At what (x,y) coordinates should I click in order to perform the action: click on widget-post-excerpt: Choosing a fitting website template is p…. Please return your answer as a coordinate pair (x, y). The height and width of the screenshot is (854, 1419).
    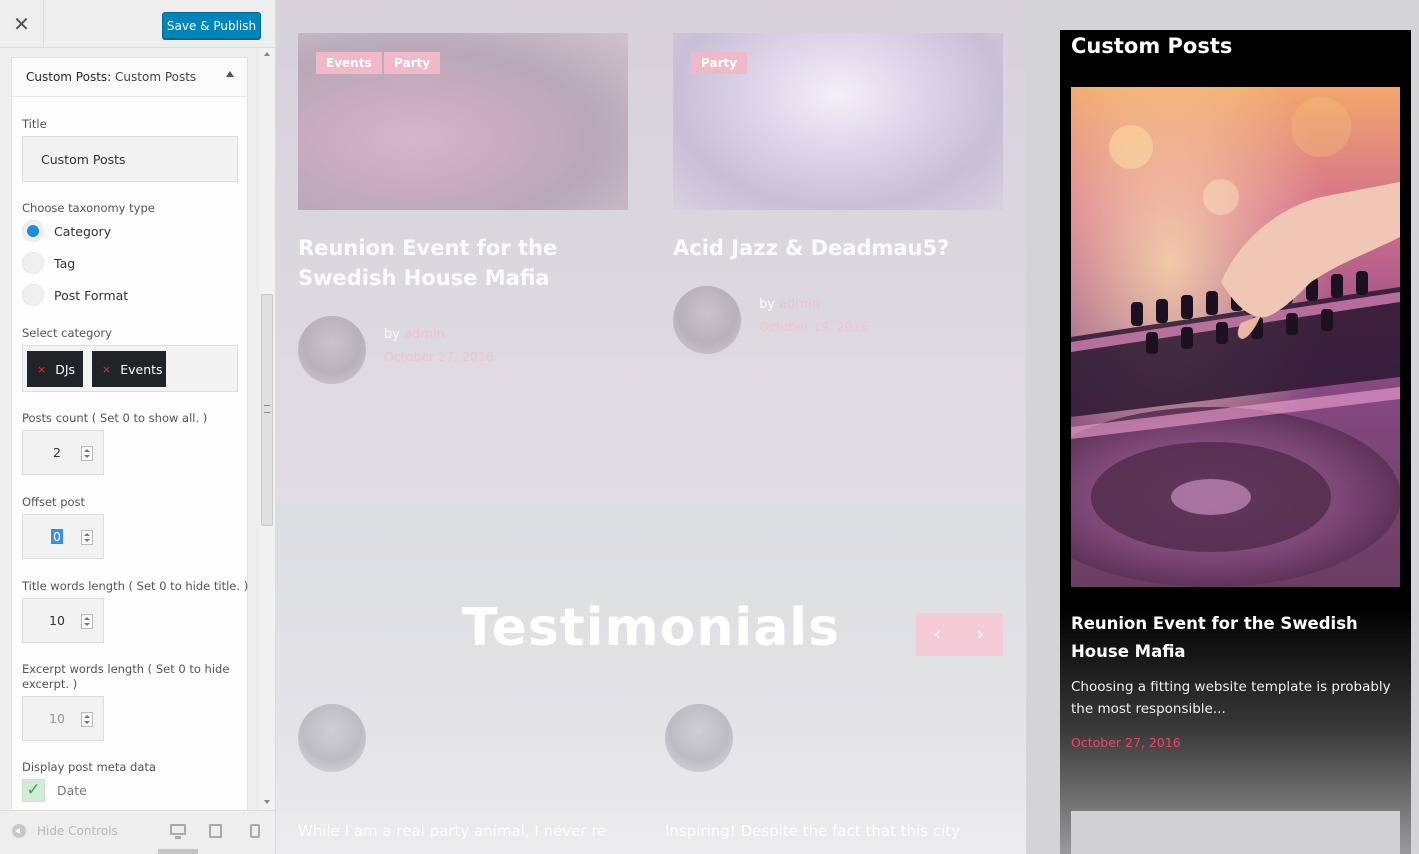
    Looking at the image, I should click on (1231, 698).